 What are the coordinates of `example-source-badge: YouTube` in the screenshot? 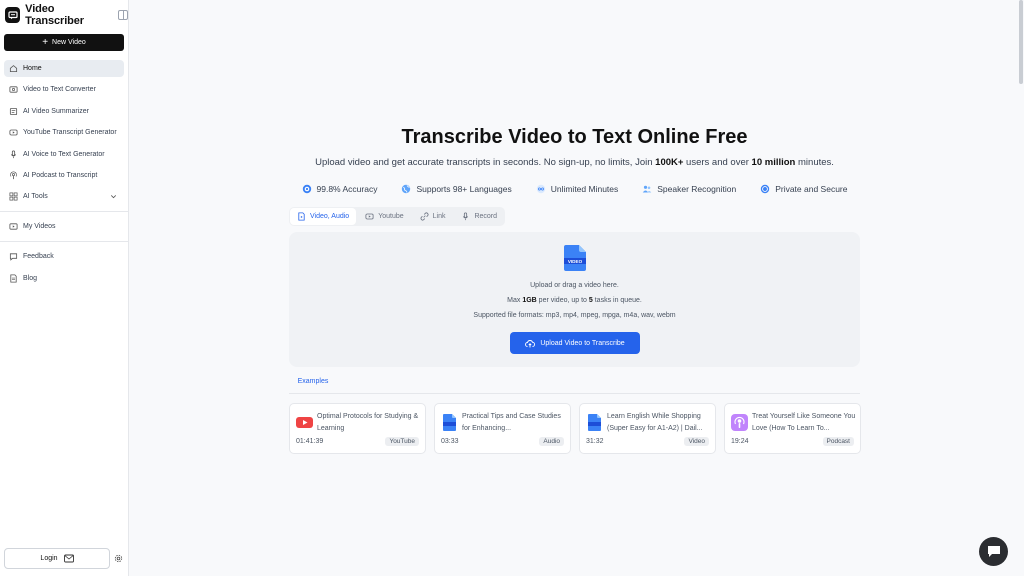 It's located at (402, 441).